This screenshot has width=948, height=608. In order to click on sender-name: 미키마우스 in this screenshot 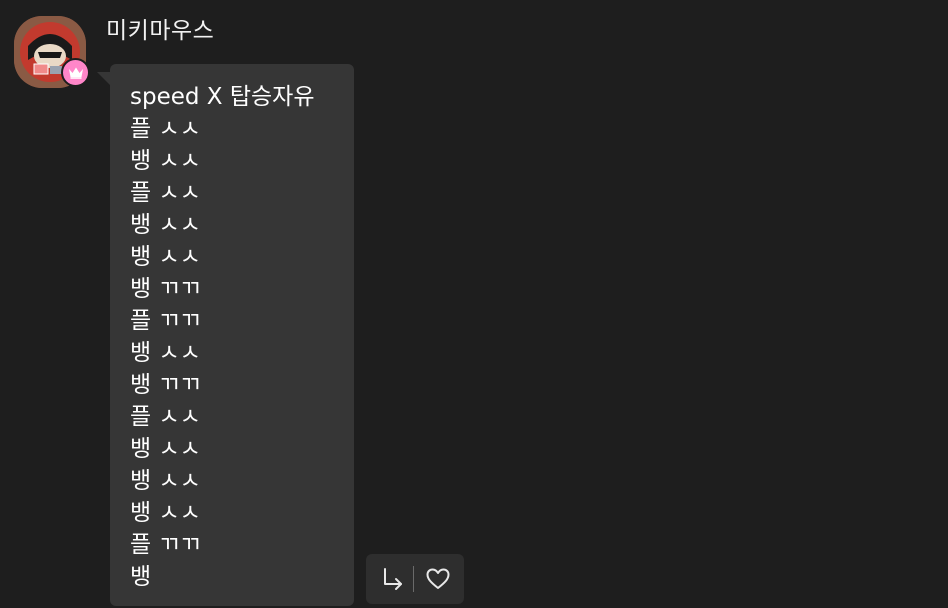, I will do `click(160, 31)`.